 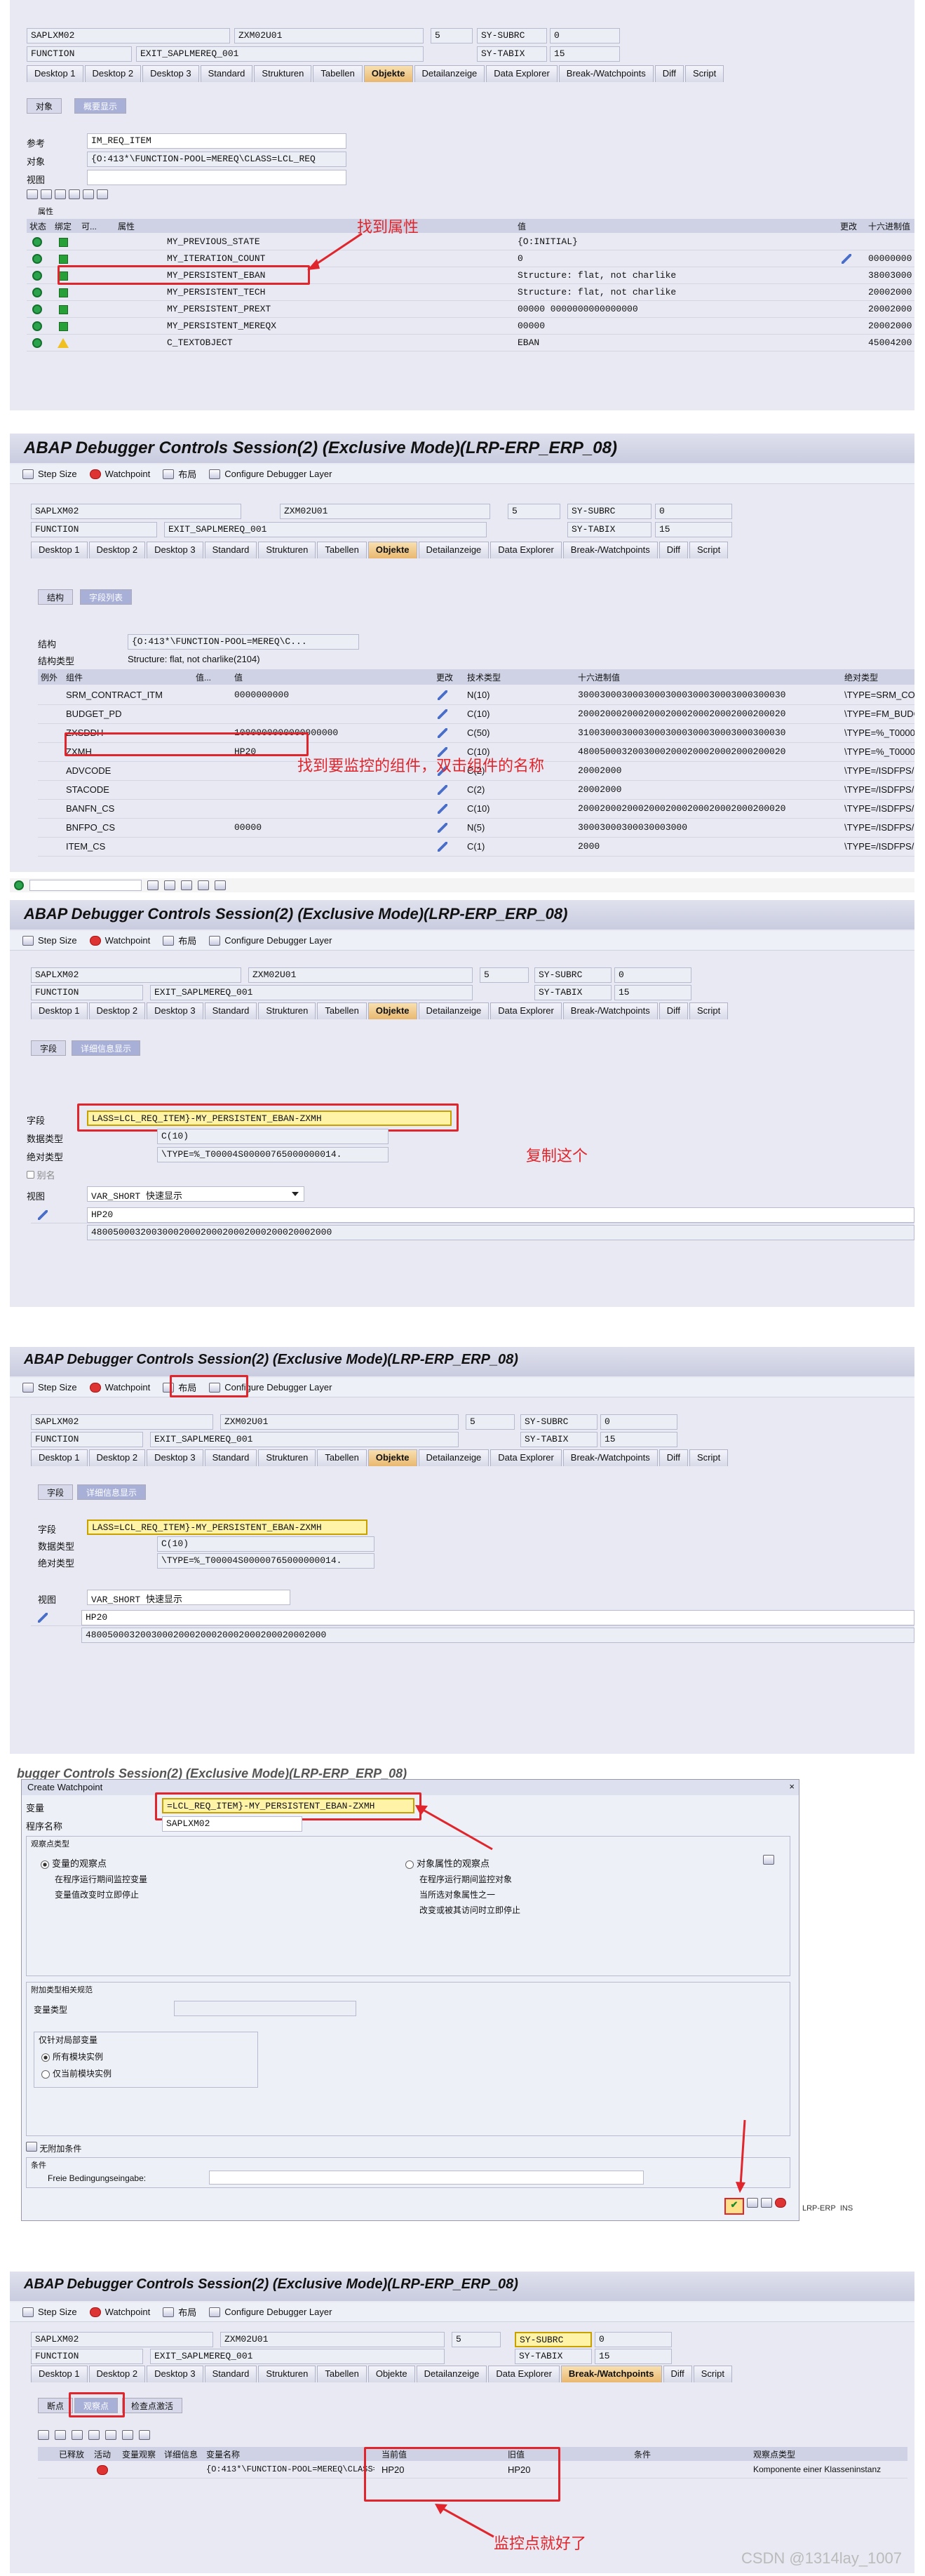 I want to click on layout-button: 布局, so click(x=180, y=940).